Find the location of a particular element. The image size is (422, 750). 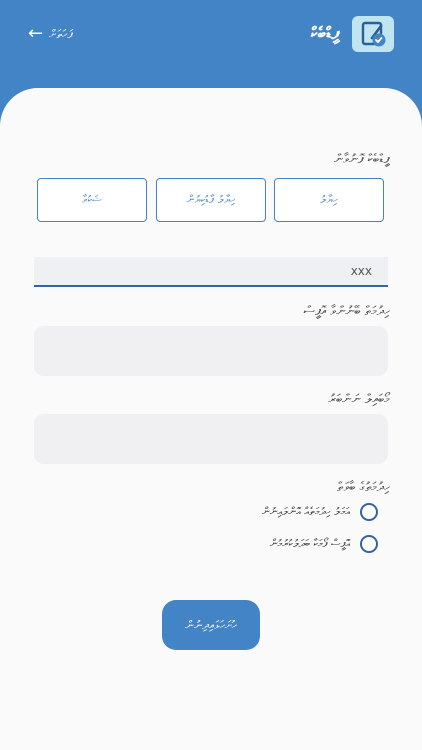

service-option-1: އަމަލު ހިދުމަތެއް އޮންލައިނުން is located at coordinates (320, 512).